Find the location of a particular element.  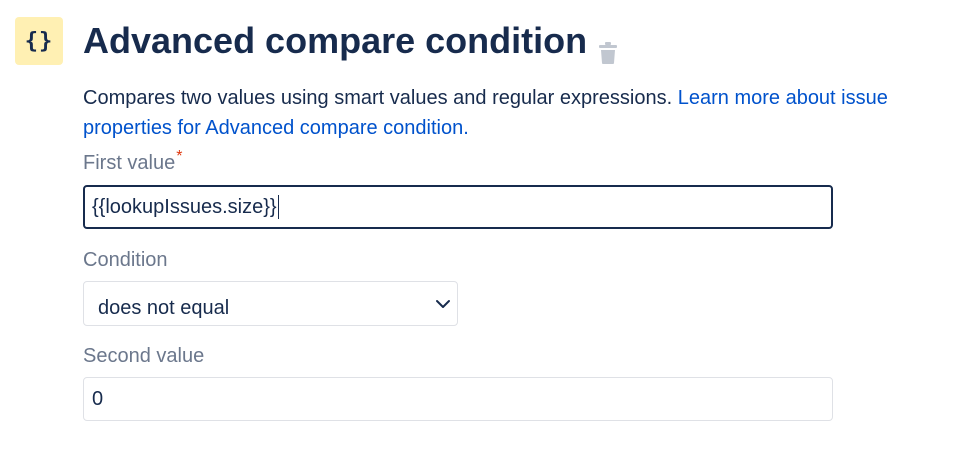

component-type-icon: {} is located at coordinates (39, 41).